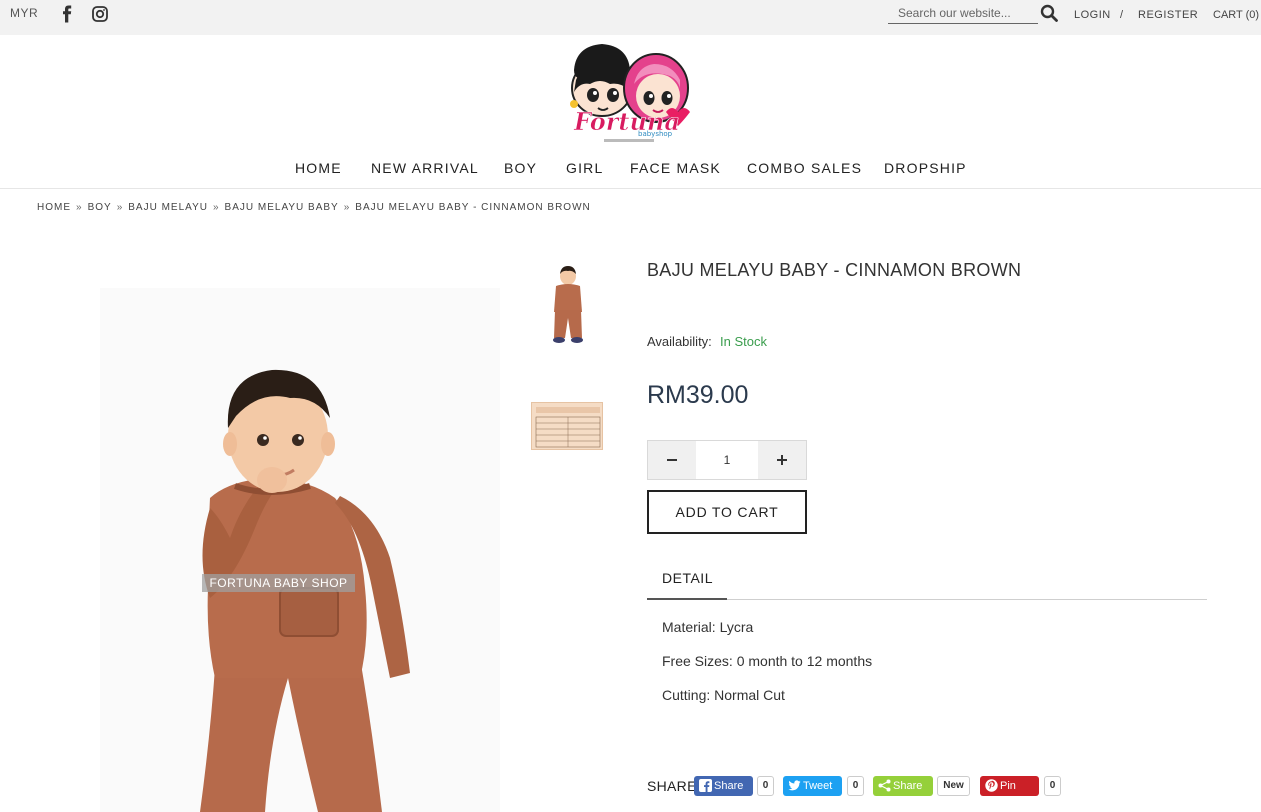 The height and width of the screenshot is (812, 1261). I want to click on search-input, so click(963, 13).